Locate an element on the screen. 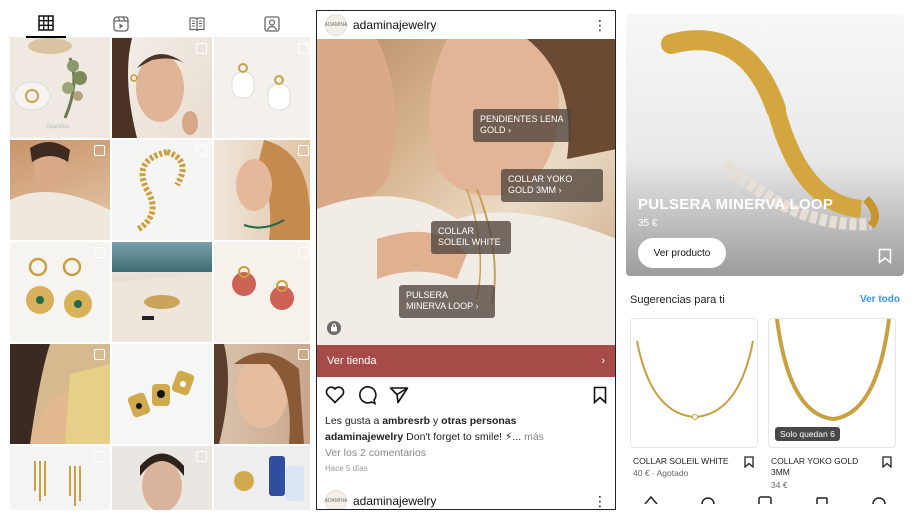  watermark-text: Sparkles is located at coordinates (58, 127).